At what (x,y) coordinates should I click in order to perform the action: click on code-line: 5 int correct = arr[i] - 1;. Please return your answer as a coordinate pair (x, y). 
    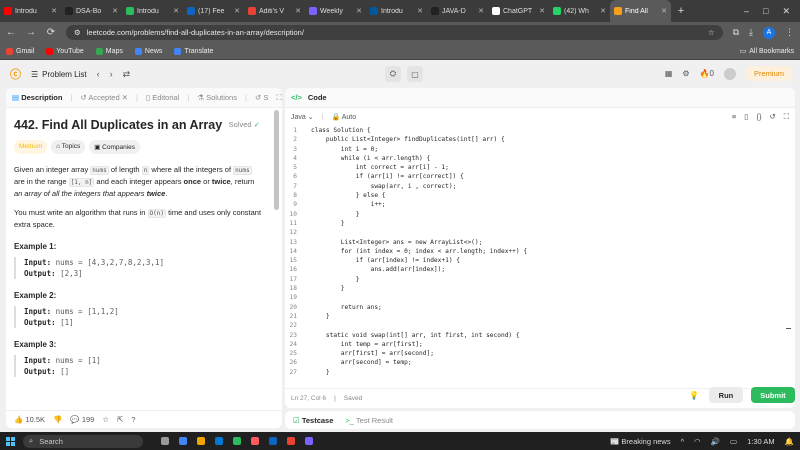
    Looking at the image, I should click on (540, 167).